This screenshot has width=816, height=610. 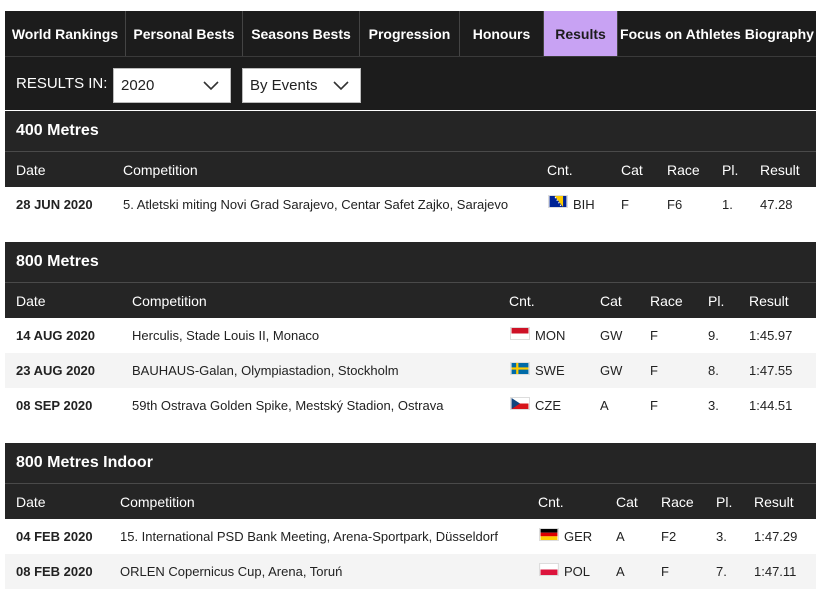 What do you see at coordinates (669, 536) in the screenshot?
I see `result-race: F2` at bounding box center [669, 536].